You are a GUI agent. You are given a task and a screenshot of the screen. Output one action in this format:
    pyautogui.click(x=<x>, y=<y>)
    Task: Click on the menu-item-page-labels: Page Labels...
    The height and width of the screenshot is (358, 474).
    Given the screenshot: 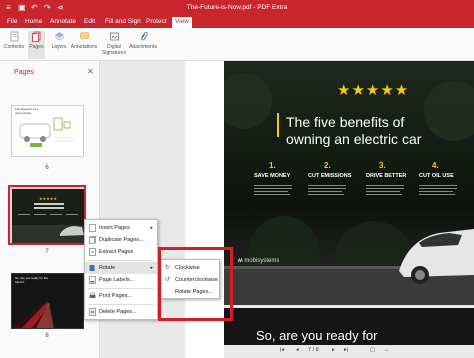 What is the action you would take?
    pyautogui.click(x=121, y=280)
    